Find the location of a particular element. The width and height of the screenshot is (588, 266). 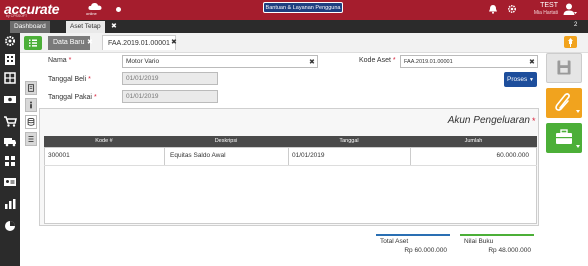

cloud-icon is located at coordinates (95, 6).